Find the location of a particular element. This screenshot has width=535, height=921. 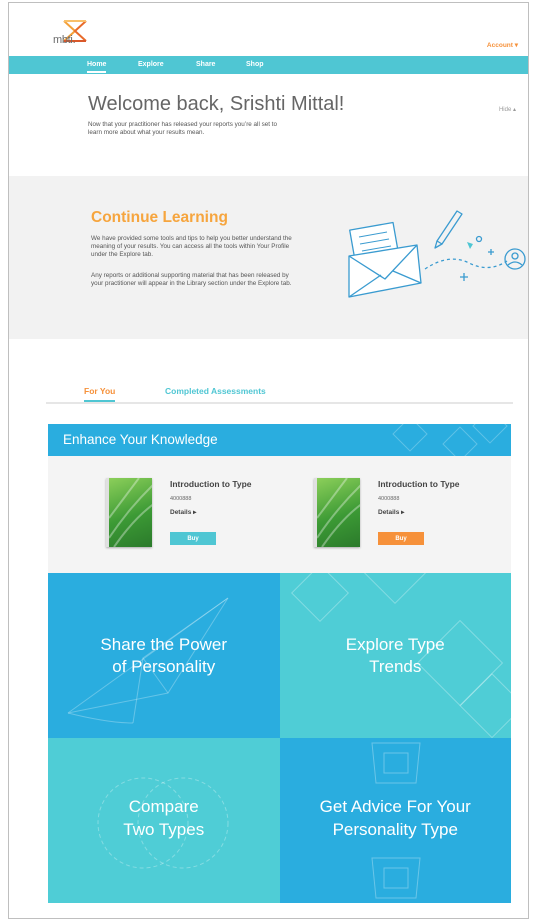

tile-explore-trends-line2: Trends is located at coordinates (395, 666).